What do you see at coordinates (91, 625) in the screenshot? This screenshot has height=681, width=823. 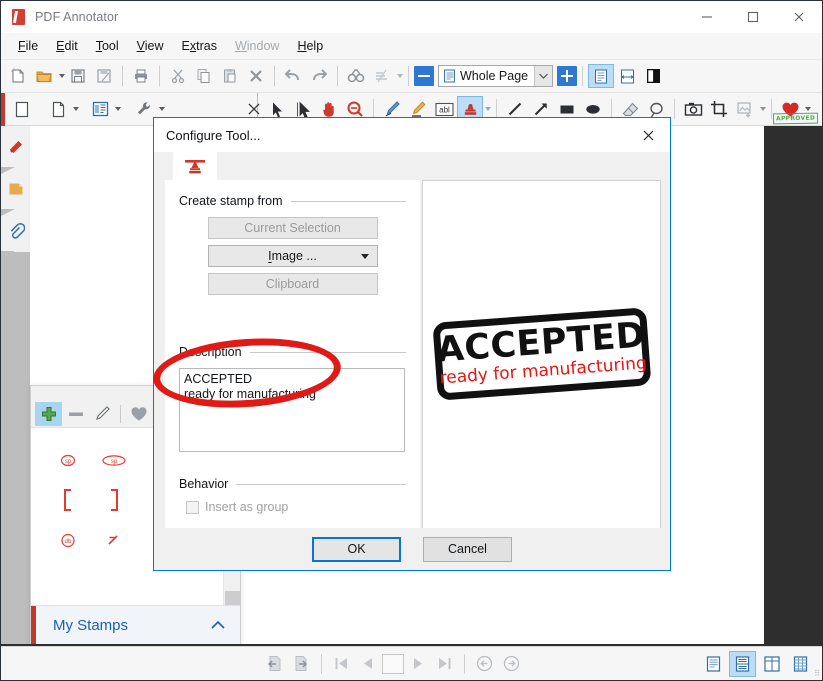 I see `my-stamps-label: My Stamps` at bounding box center [91, 625].